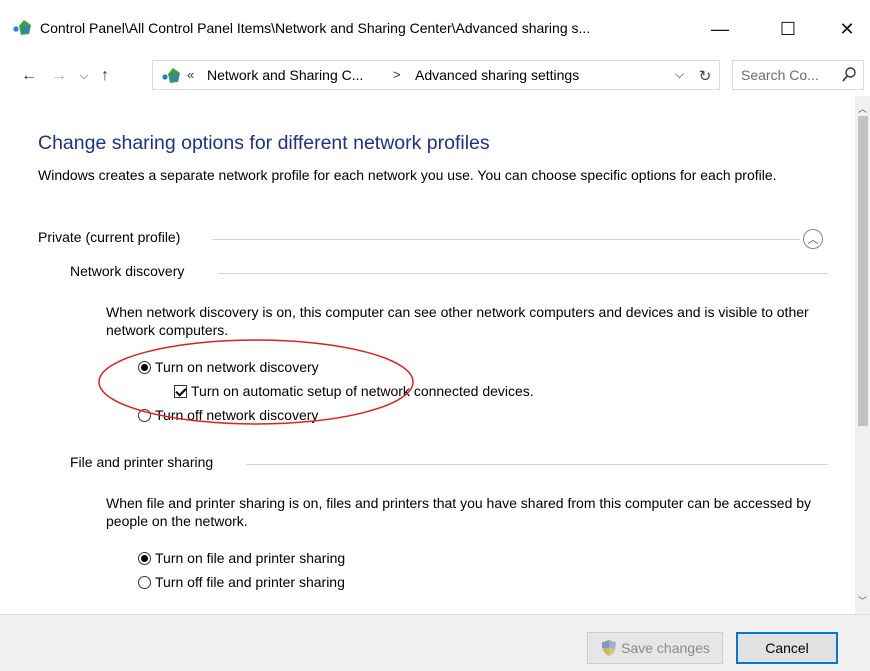 The width and height of the screenshot is (870, 671). What do you see at coordinates (705, 76) in the screenshot?
I see `refresh-button: ↻` at bounding box center [705, 76].